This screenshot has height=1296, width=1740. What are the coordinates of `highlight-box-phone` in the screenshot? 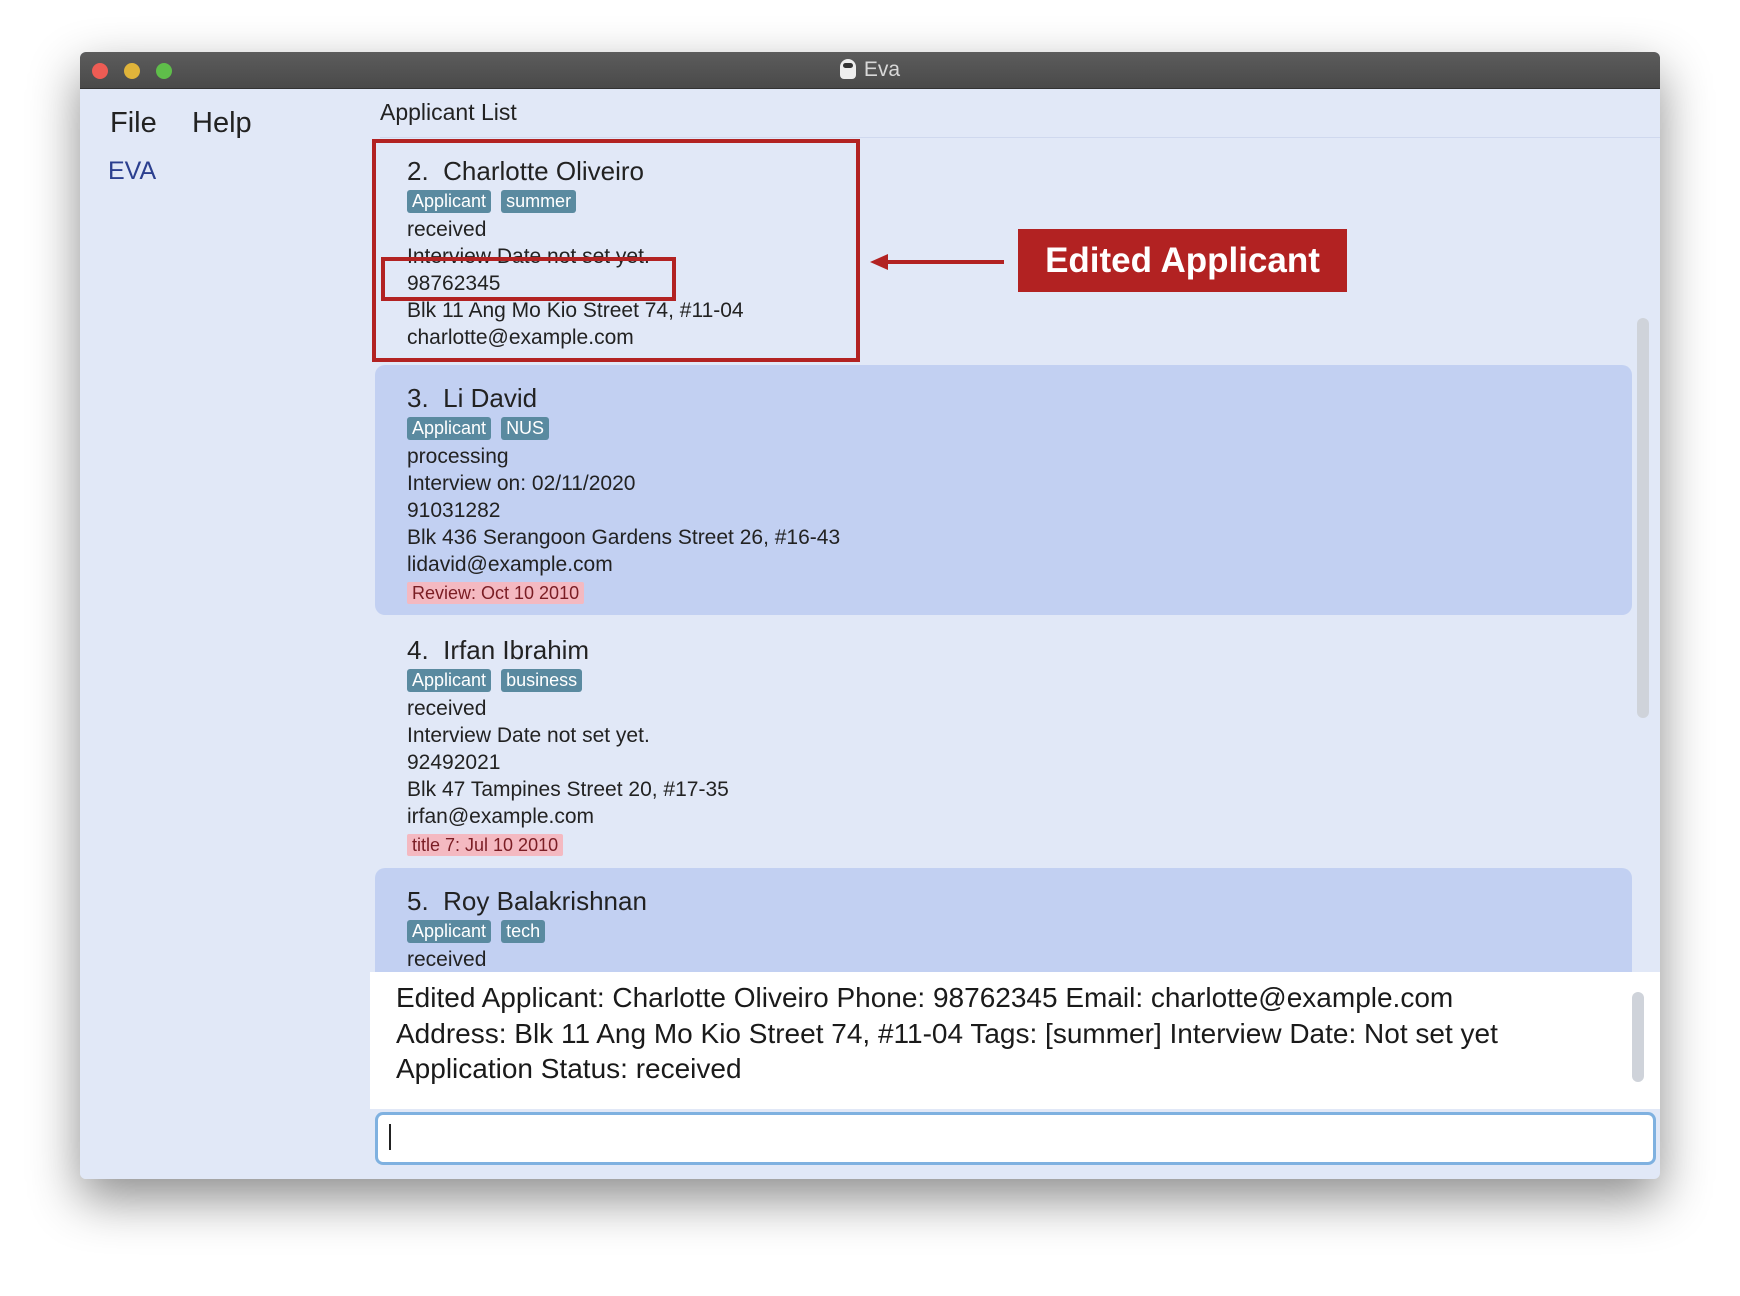 It's located at (528, 279).